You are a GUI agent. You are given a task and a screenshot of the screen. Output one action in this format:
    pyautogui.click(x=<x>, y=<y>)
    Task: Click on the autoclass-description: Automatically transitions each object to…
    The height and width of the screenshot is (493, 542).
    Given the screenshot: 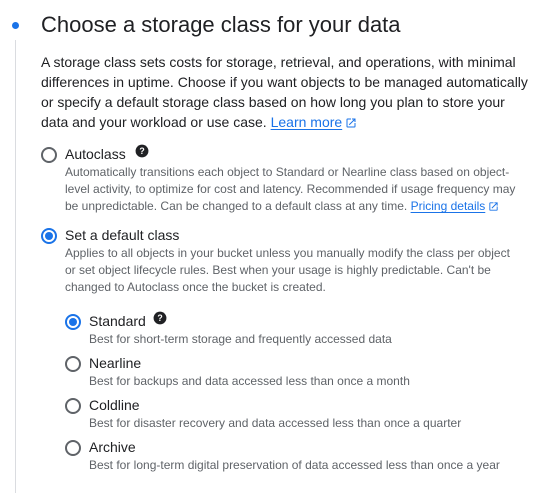 What is the action you would take?
    pyautogui.click(x=295, y=189)
    